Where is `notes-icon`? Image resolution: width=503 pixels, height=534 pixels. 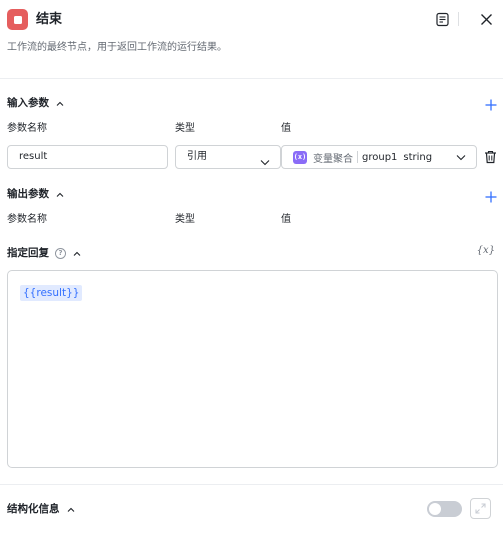
notes-icon is located at coordinates (442, 19).